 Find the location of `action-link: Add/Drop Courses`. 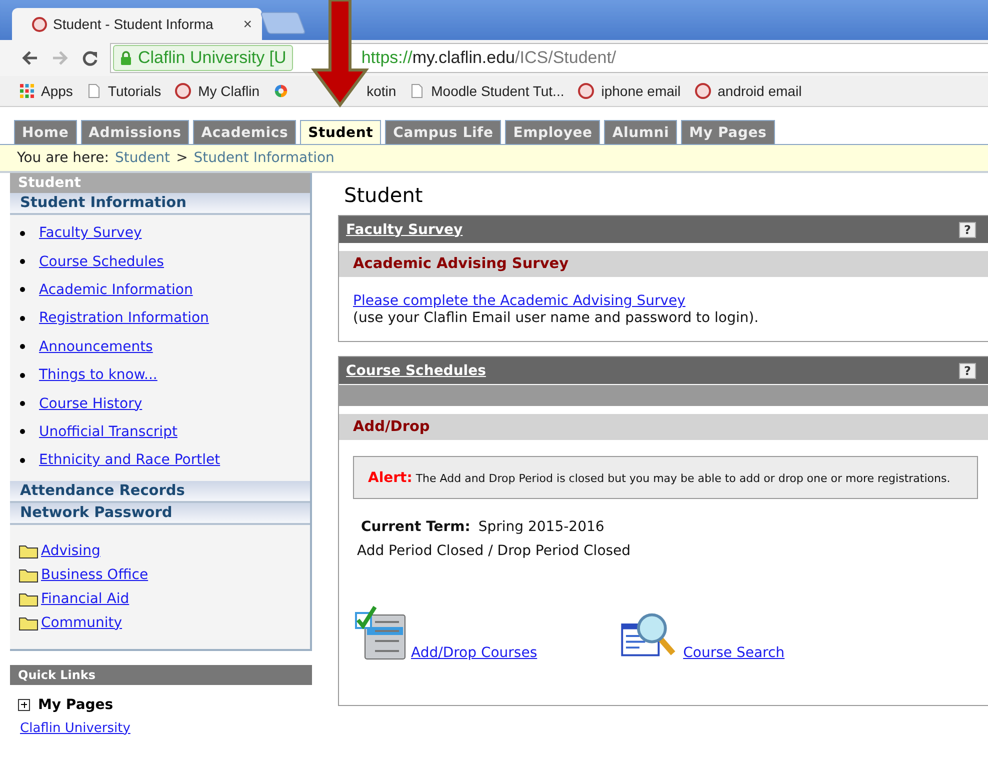

action-link: Add/Drop Courses is located at coordinates (474, 653).